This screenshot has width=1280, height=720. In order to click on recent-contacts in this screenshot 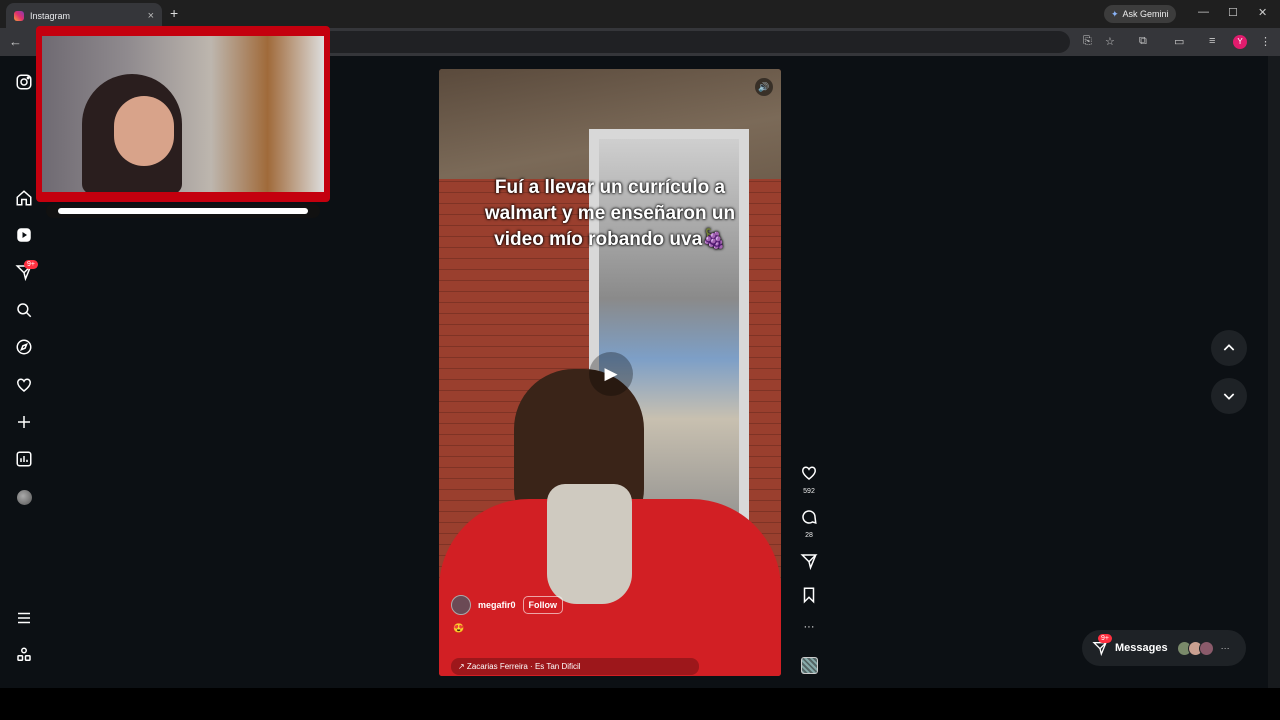, I will do `click(1195, 648)`.